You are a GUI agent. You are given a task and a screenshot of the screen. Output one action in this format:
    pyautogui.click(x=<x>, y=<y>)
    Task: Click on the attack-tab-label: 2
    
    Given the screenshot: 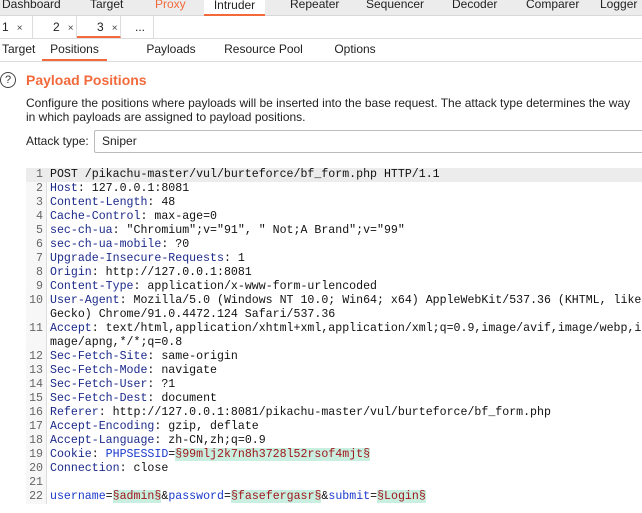 What is the action you would take?
    pyautogui.click(x=56, y=27)
    